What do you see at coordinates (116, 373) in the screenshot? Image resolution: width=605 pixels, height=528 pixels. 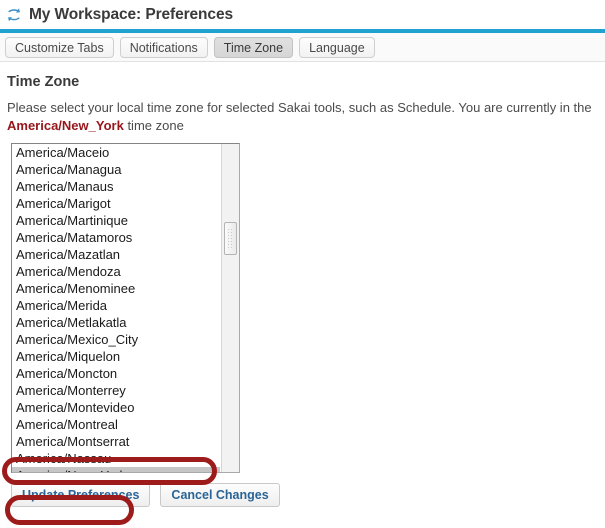 I see `list-item: America/Moncton` at bounding box center [116, 373].